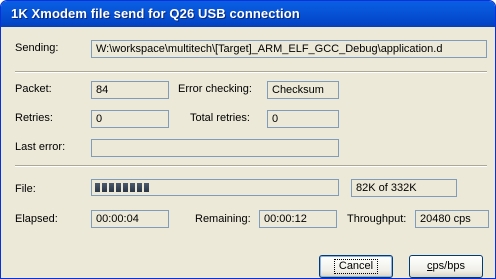 The width and height of the screenshot is (496, 279). Describe the element at coordinates (215, 89) in the screenshot. I see `error-checking-label: Error checking:` at that location.